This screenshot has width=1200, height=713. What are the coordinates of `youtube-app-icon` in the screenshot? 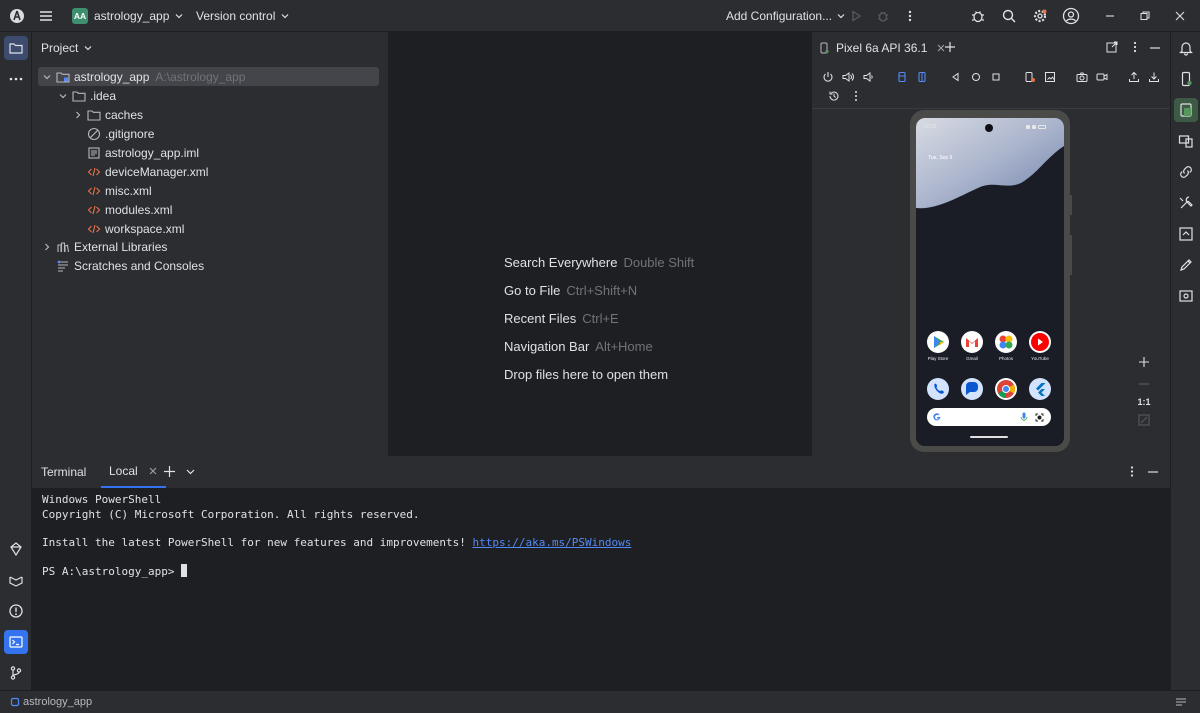 It's located at (1040, 342).